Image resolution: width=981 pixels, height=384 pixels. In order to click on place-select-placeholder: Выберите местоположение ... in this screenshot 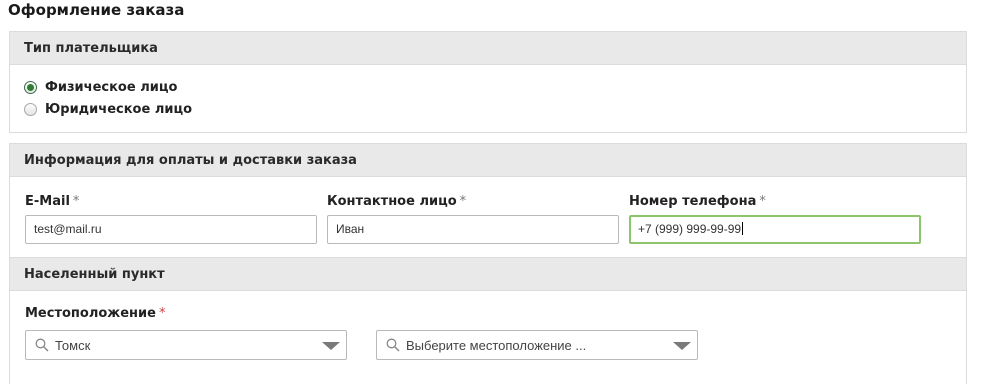, I will do `click(496, 345)`.